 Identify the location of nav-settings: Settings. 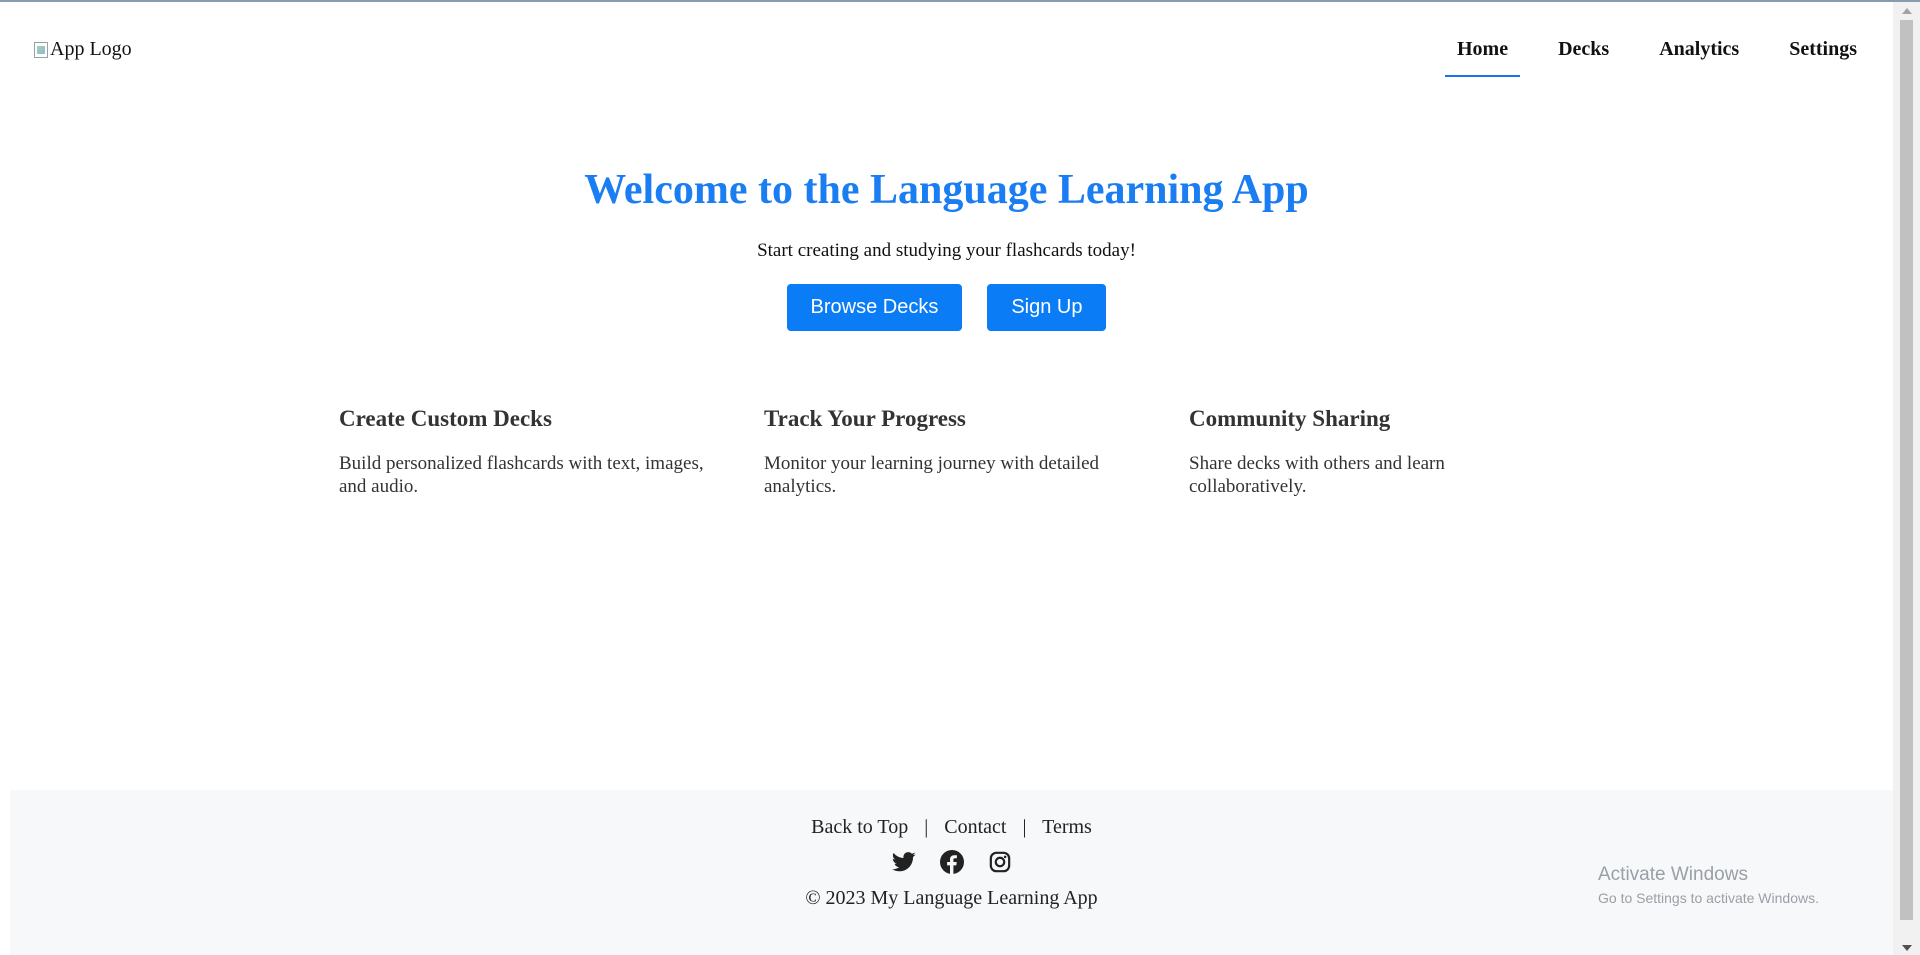
(1823, 50).